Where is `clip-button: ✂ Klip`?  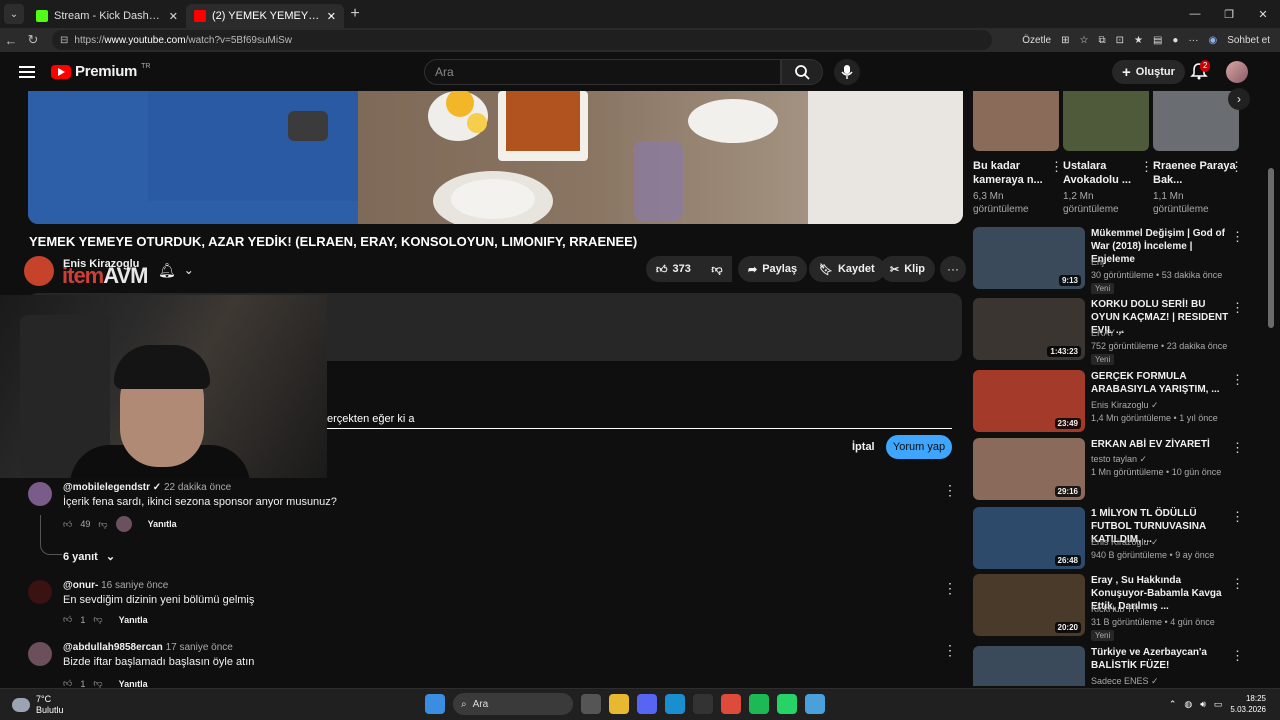 clip-button: ✂ Klip is located at coordinates (907, 269).